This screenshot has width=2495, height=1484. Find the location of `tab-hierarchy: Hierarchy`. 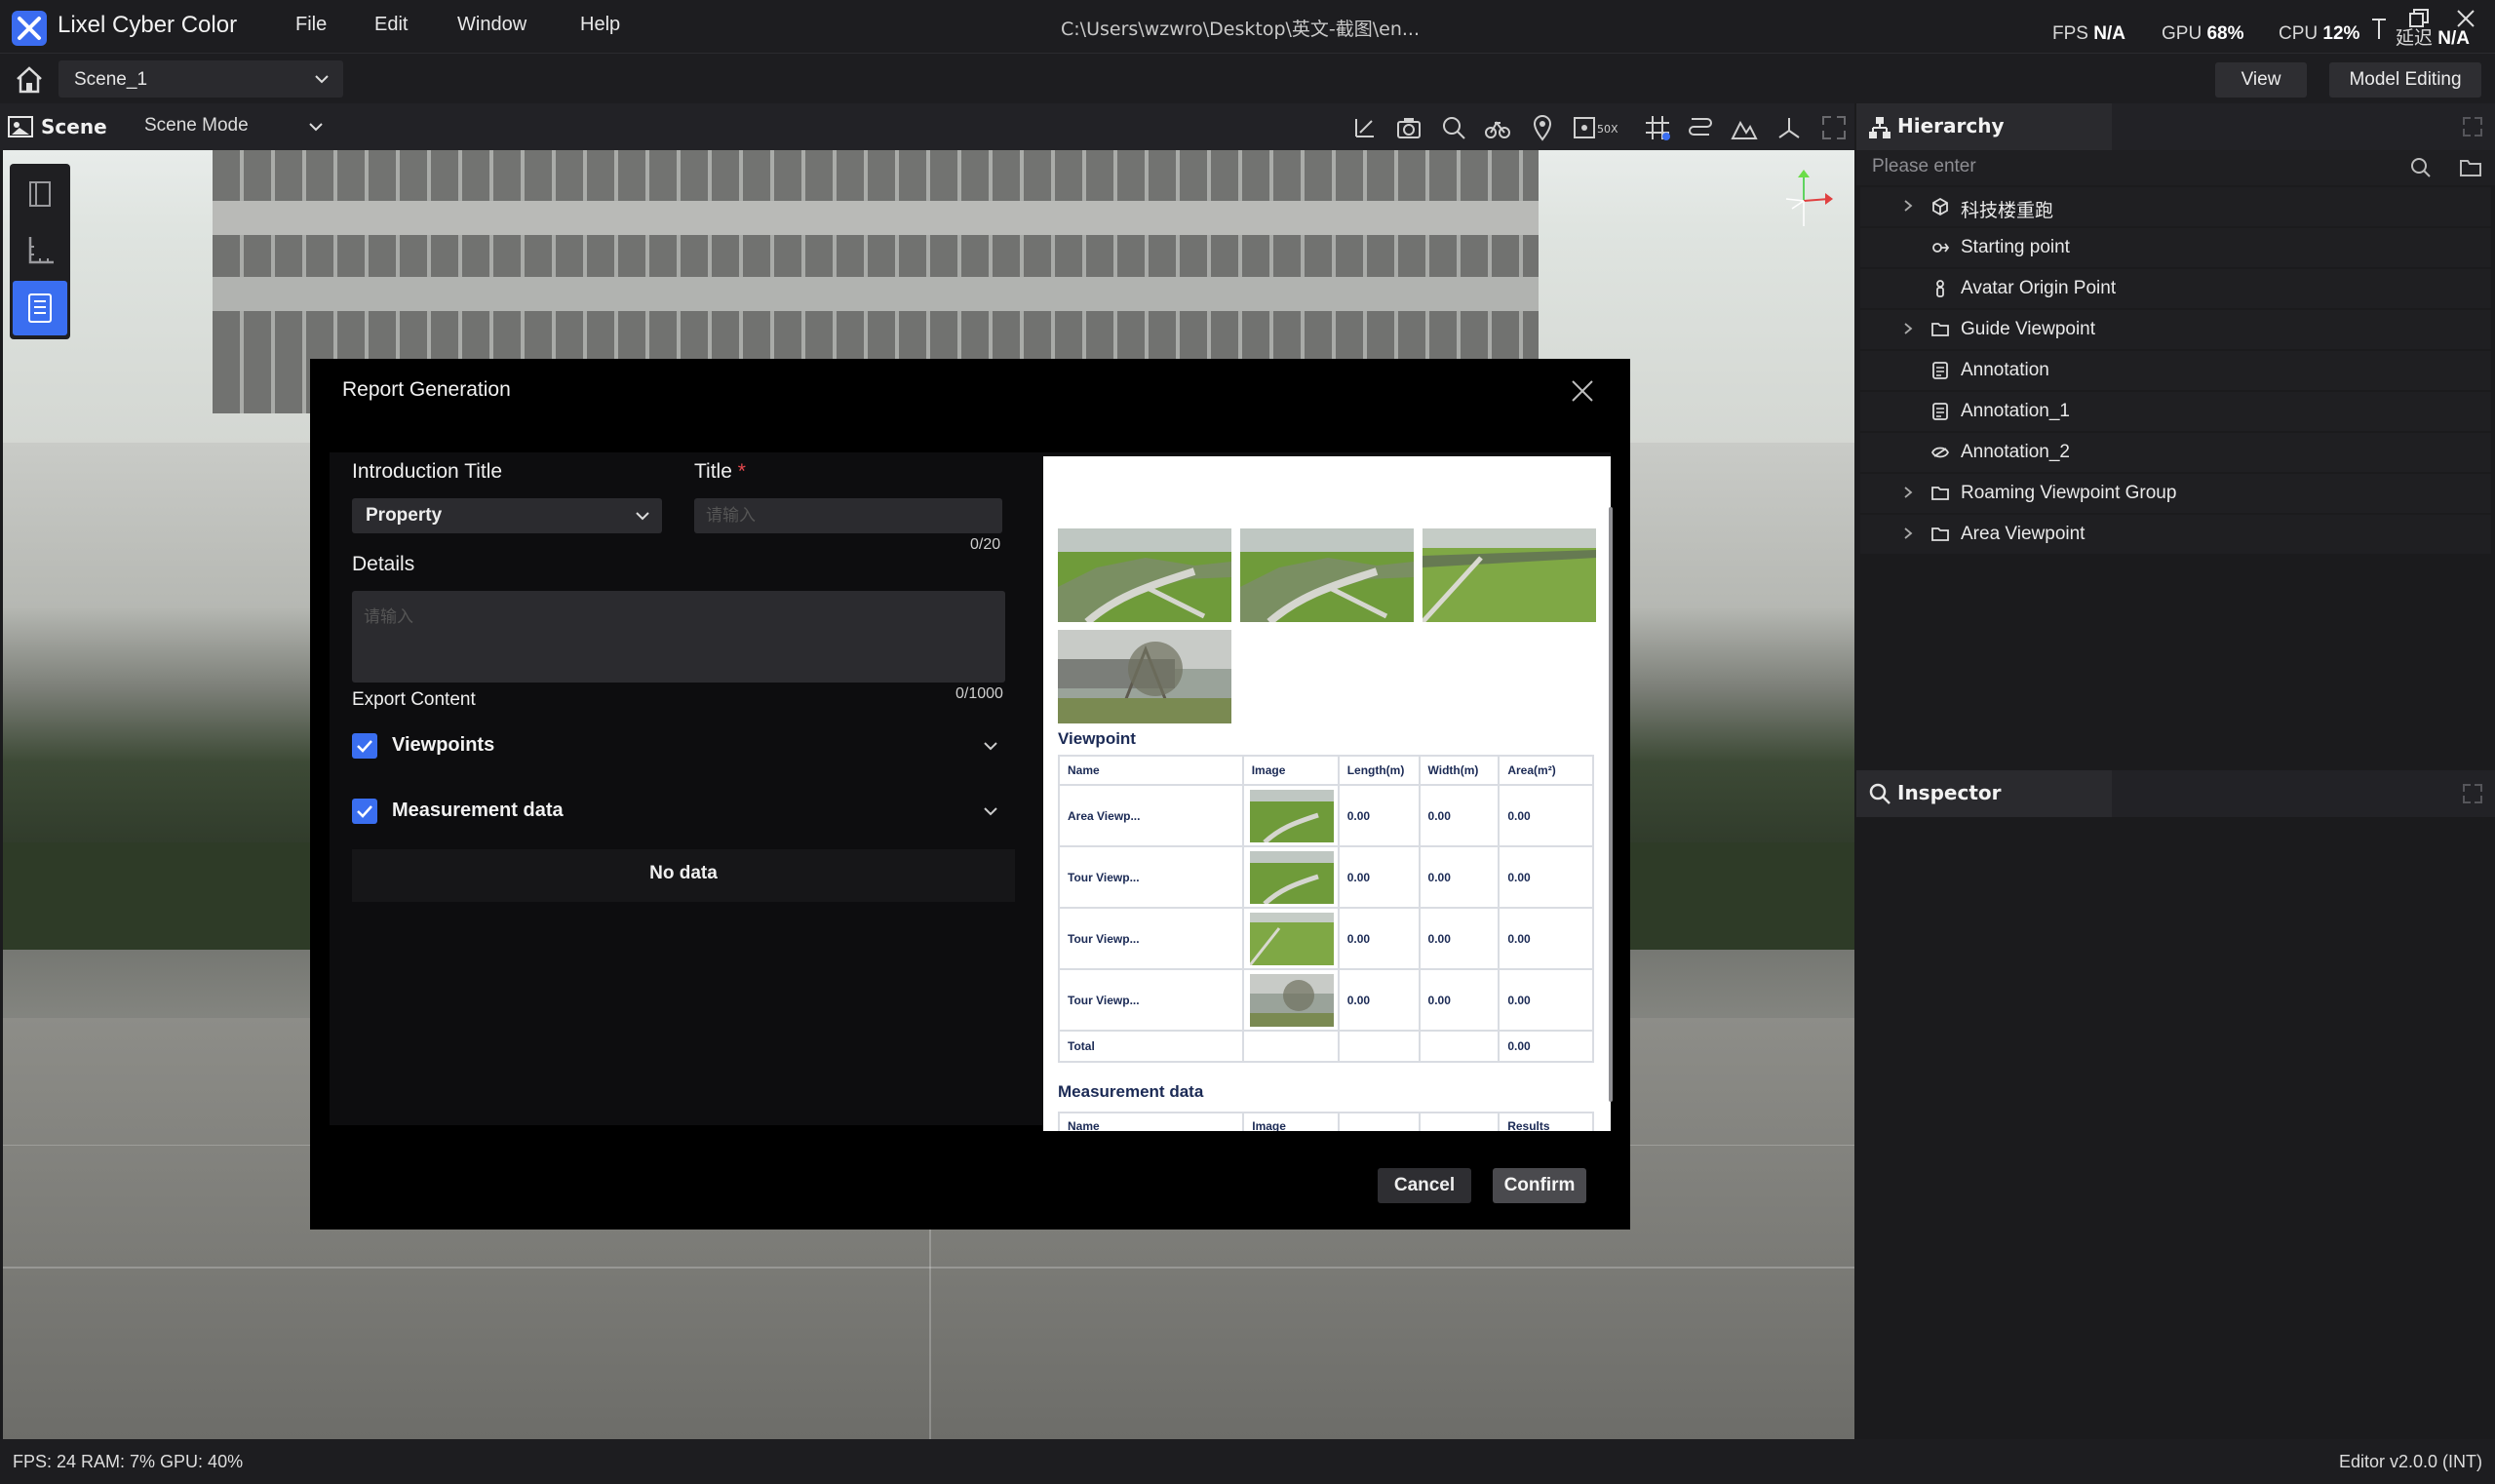

tab-hierarchy: Hierarchy is located at coordinates (1984, 126).